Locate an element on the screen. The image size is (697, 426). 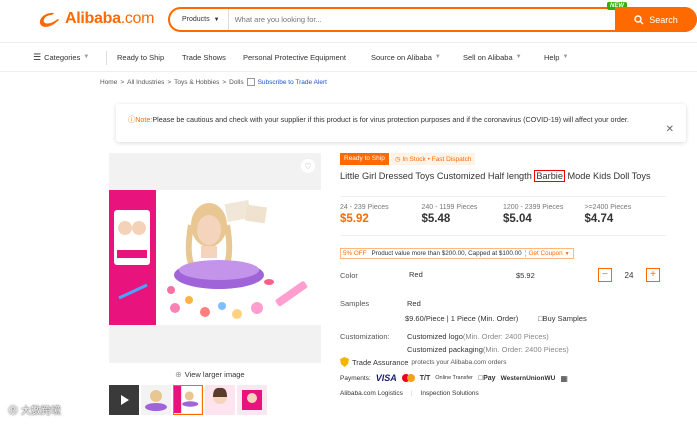
apple-pay-payment: Pay is located at coordinates (487, 378).